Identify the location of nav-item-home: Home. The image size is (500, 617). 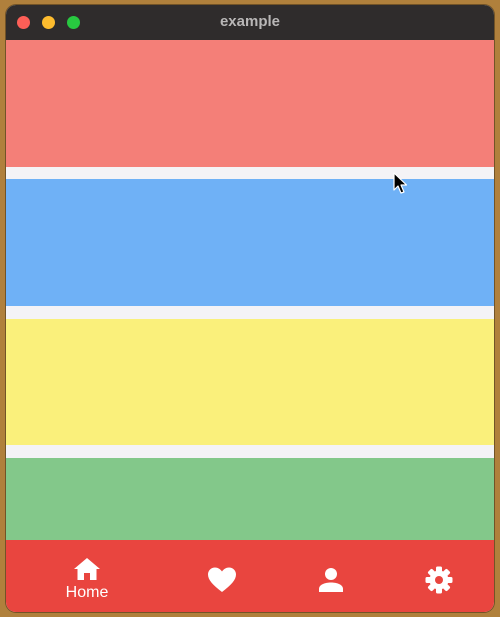
(87, 576).